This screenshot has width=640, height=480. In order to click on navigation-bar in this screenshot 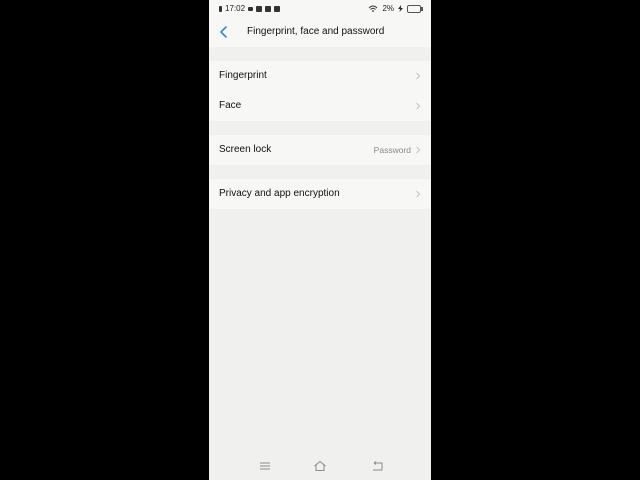, I will do `click(320, 466)`.